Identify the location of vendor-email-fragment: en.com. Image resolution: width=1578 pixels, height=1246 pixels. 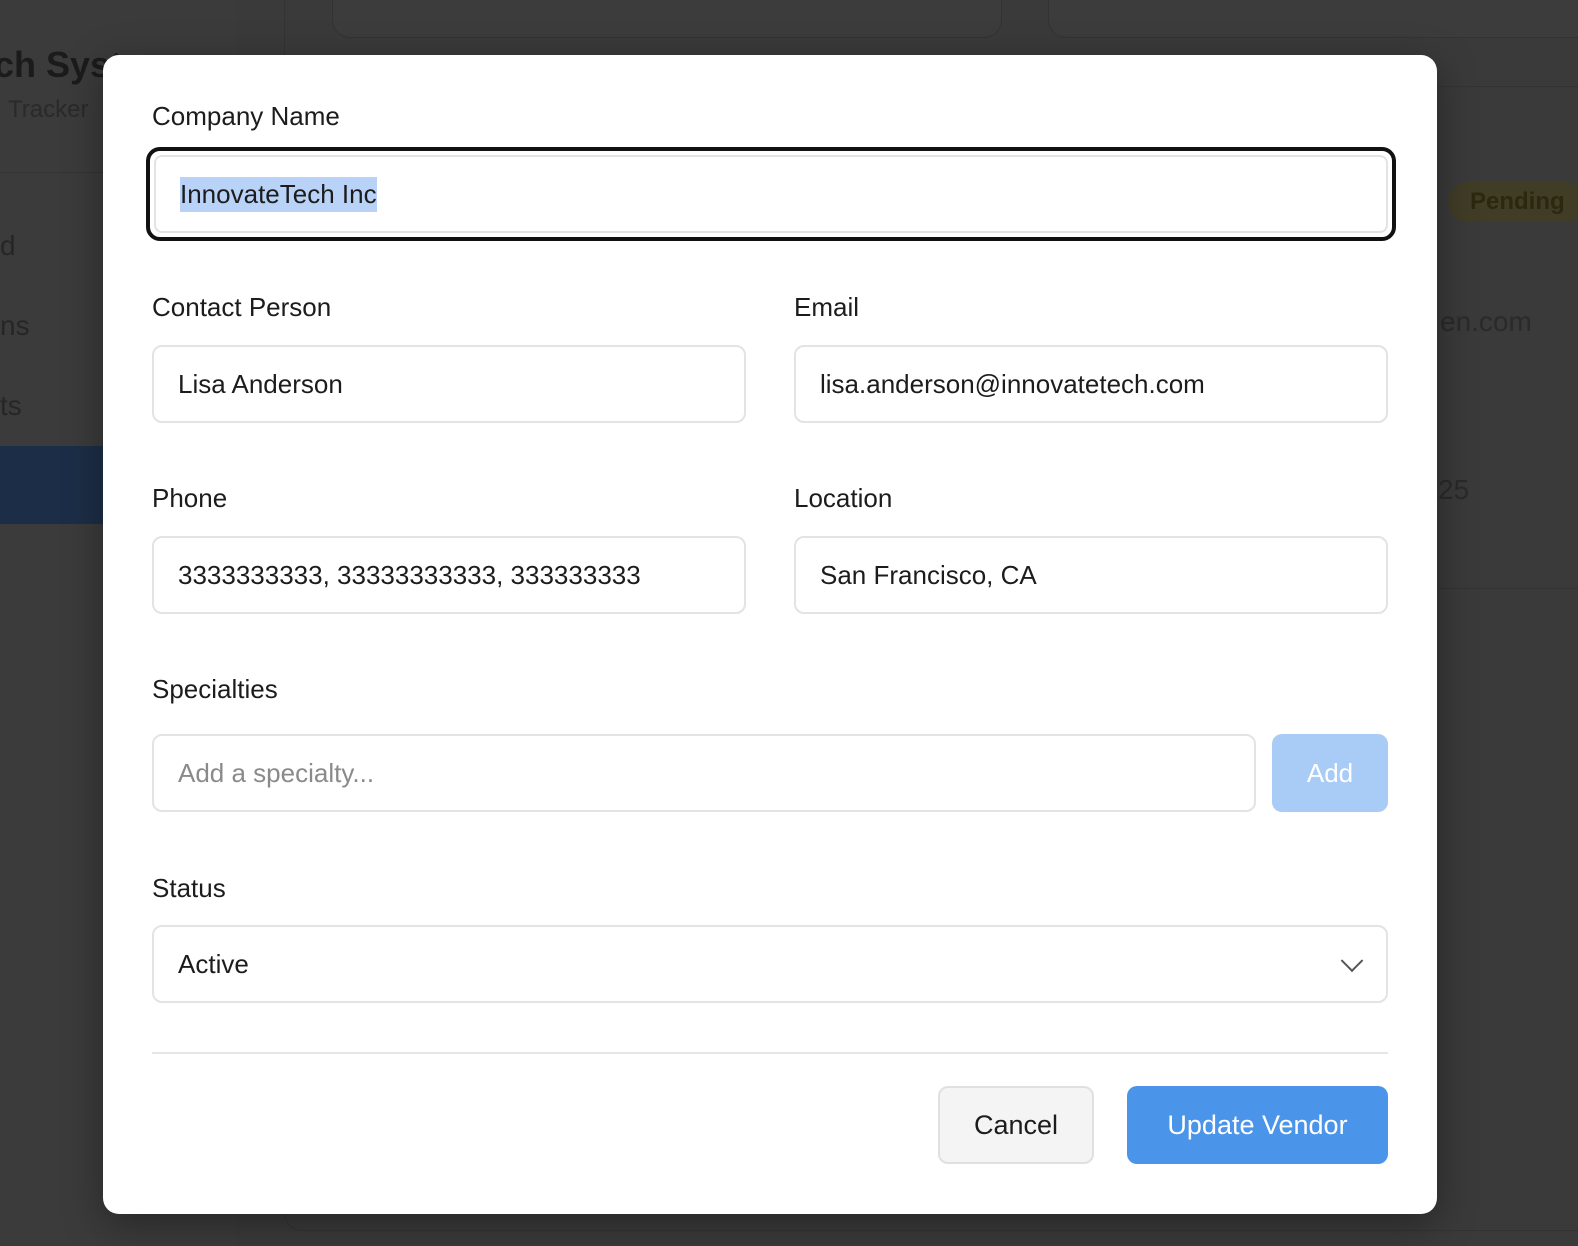
(1486, 321).